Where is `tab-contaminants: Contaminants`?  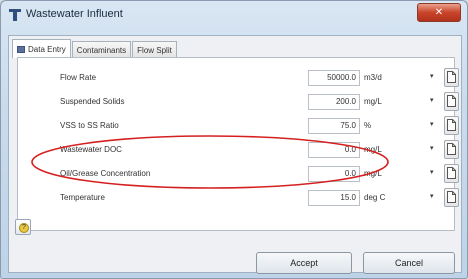 tab-contaminants: Contaminants is located at coordinates (101, 49).